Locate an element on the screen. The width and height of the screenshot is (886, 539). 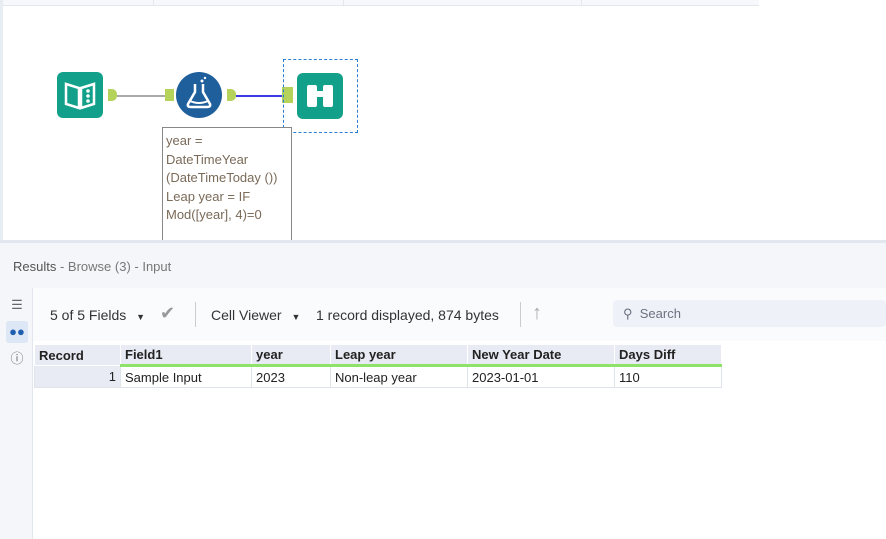
search-icon: ⚲ is located at coordinates (628, 313).